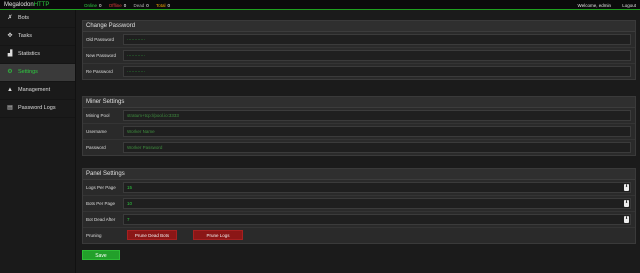 The image size is (640, 273). I want to click on worker-password-row: Password Worker Password, so click(359, 147).